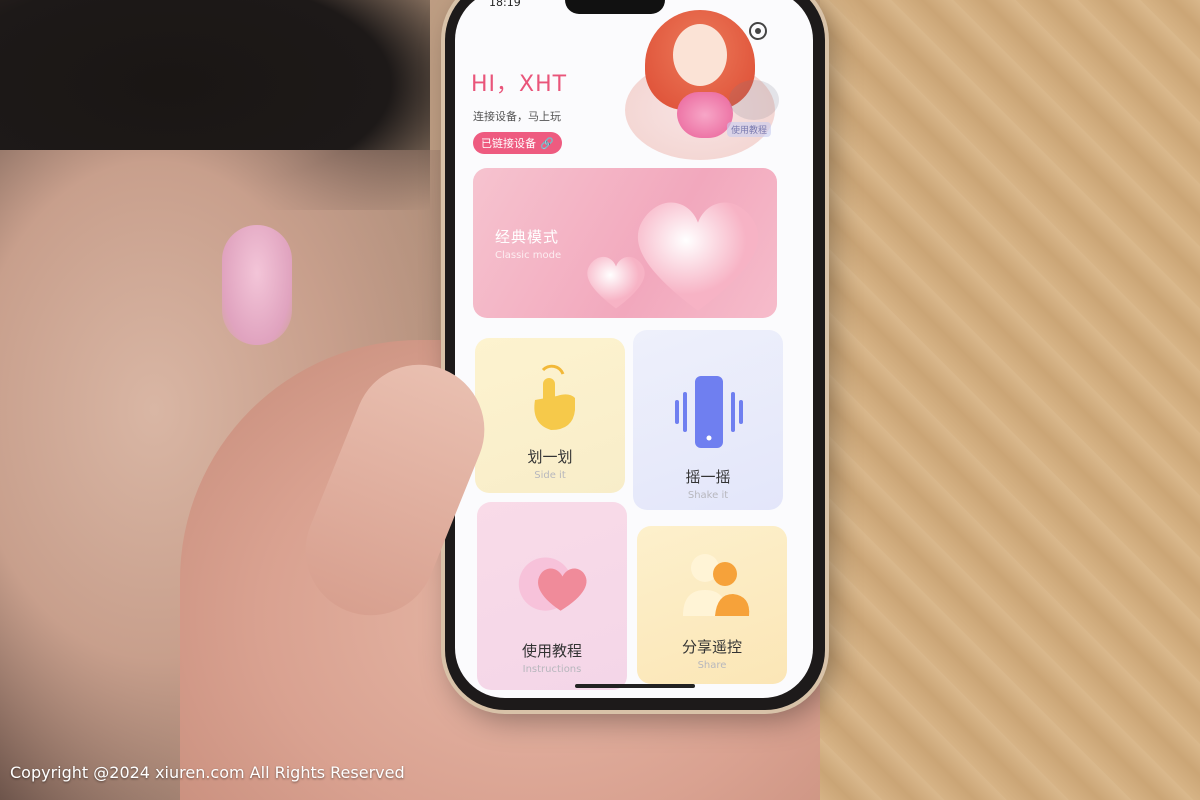  What do you see at coordinates (519, 84) in the screenshot?
I see `greeting-title: HI，XHT` at bounding box center [519, 84].